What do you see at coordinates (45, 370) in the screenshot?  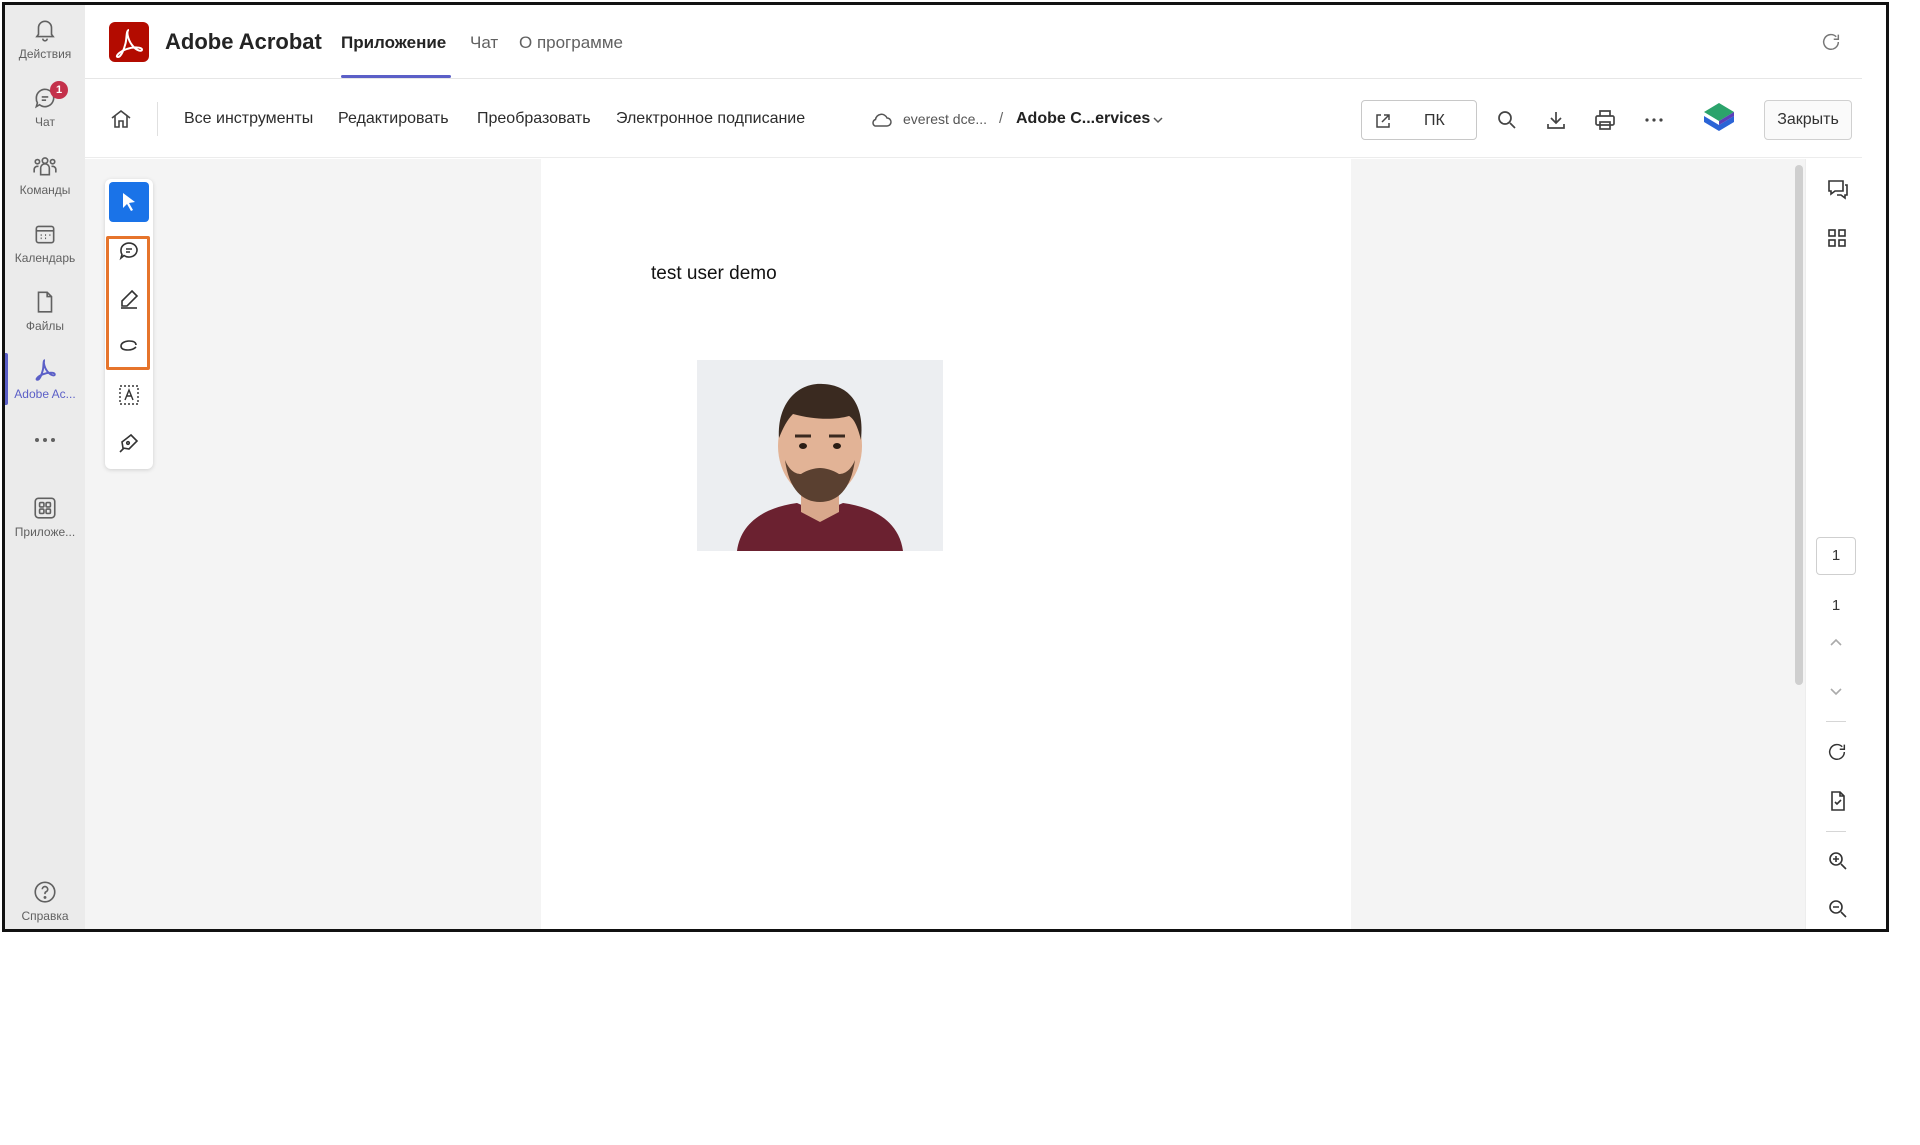 I see `acrobat-icon` at bounding box center [45, 370].